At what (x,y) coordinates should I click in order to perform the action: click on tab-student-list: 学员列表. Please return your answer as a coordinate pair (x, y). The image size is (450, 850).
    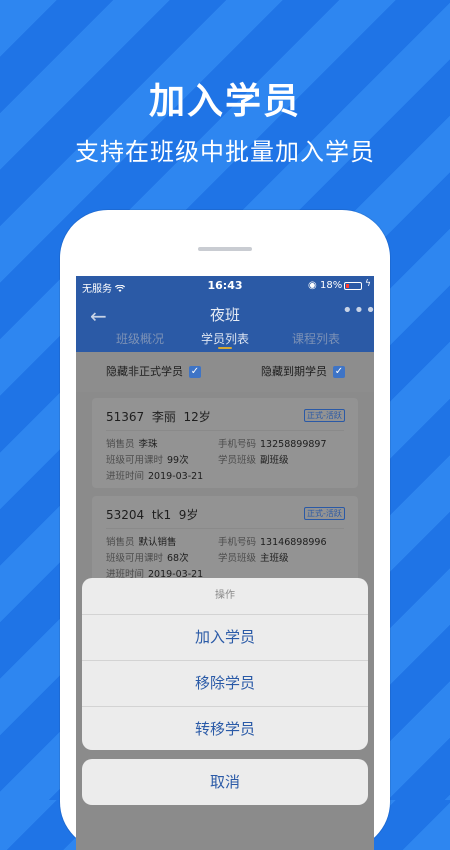
    Looking at the image, I should click on (225, 338).